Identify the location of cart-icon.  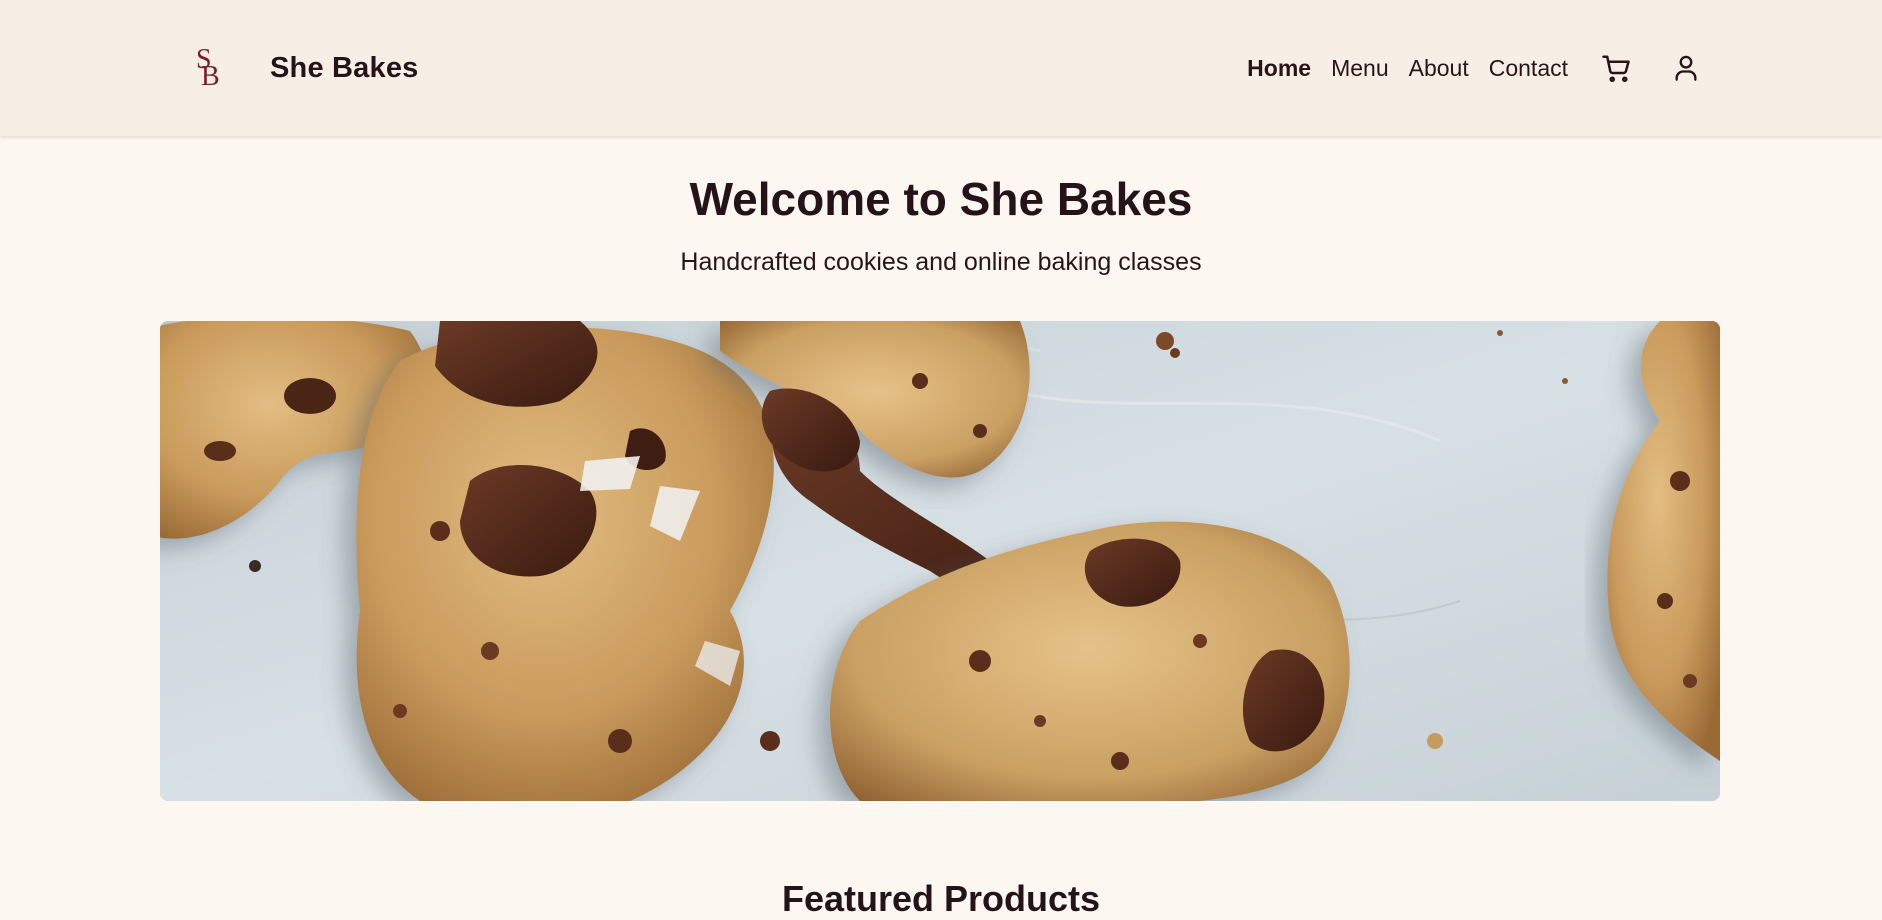
(1616, 68).